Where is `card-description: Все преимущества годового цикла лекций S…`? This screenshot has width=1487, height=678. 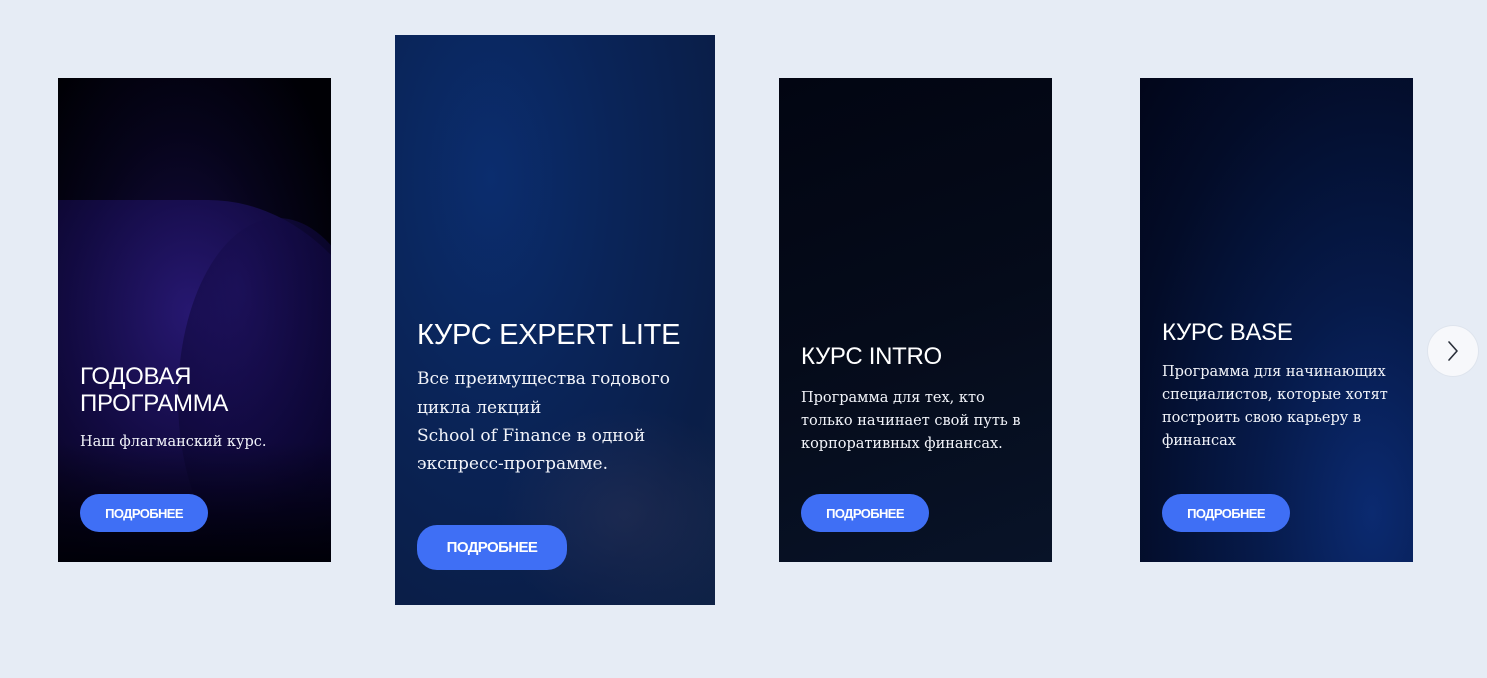 card-description: Все преимущества годового цикла лекций S… is located at coordinates (543, 421).